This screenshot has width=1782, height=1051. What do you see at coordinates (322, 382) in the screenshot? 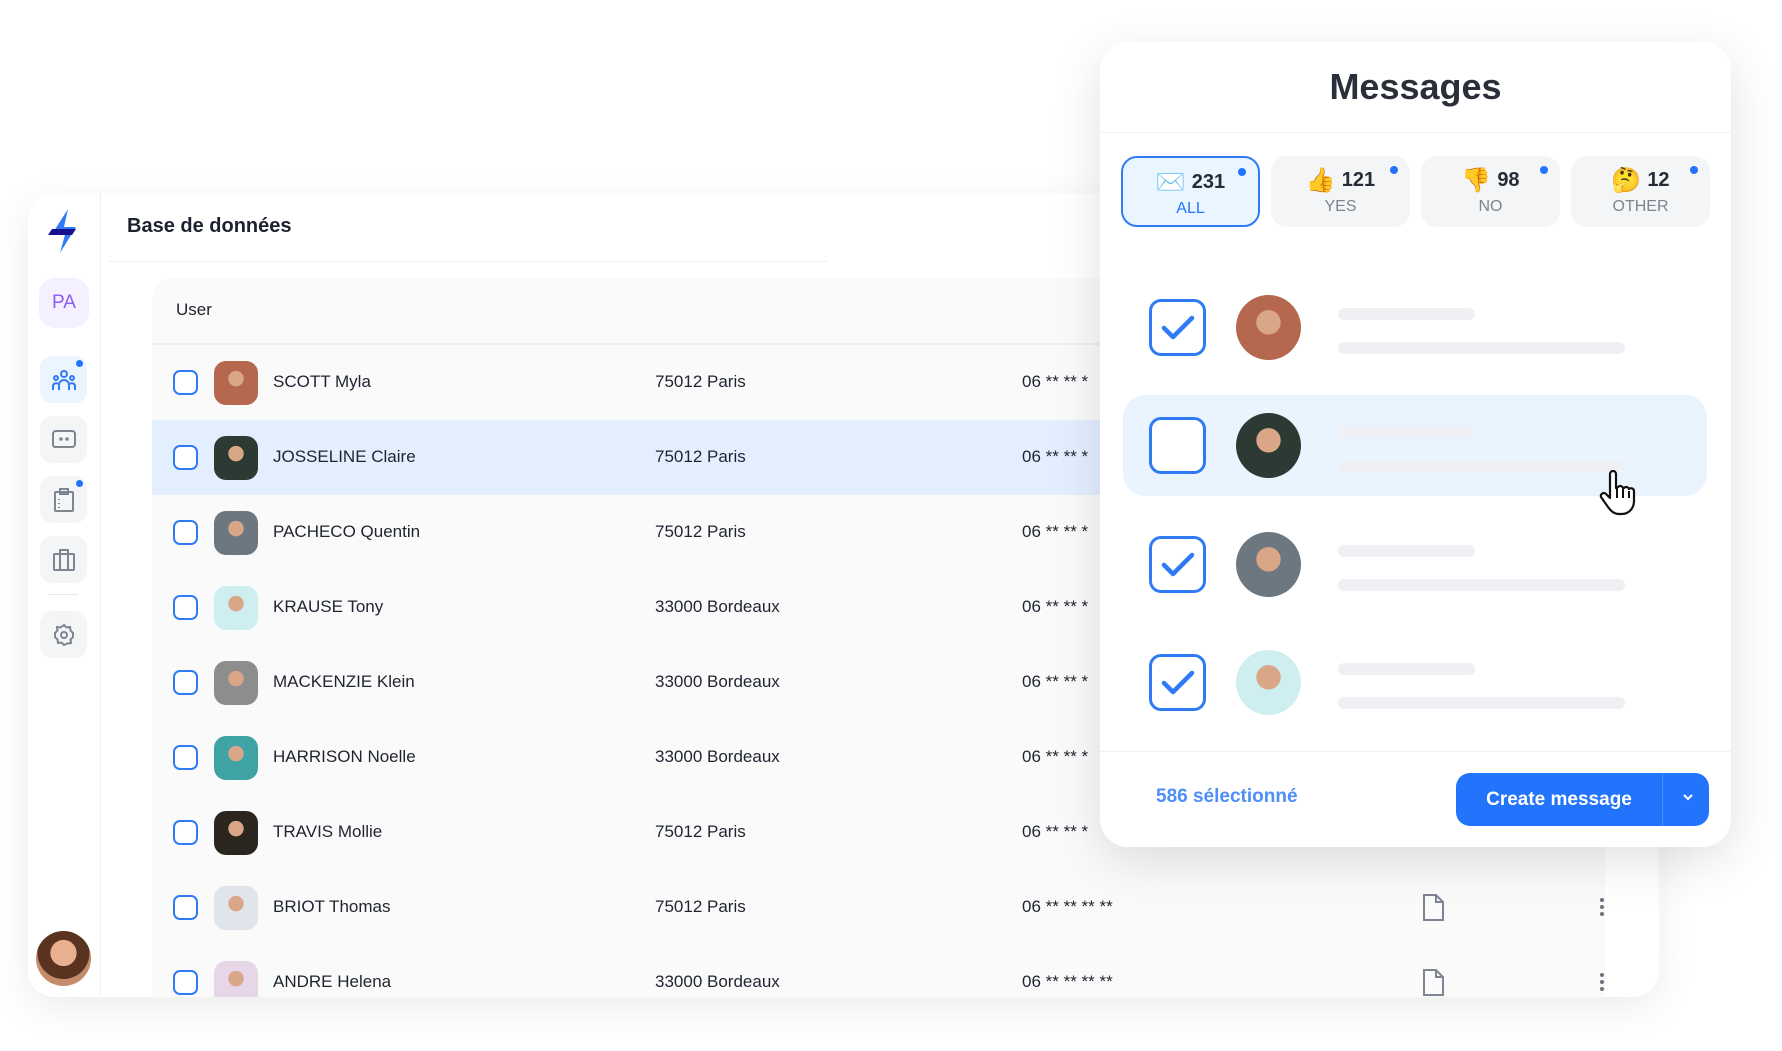
I see `user-name: SCOTT Myla` at bounding box center [322, 382].